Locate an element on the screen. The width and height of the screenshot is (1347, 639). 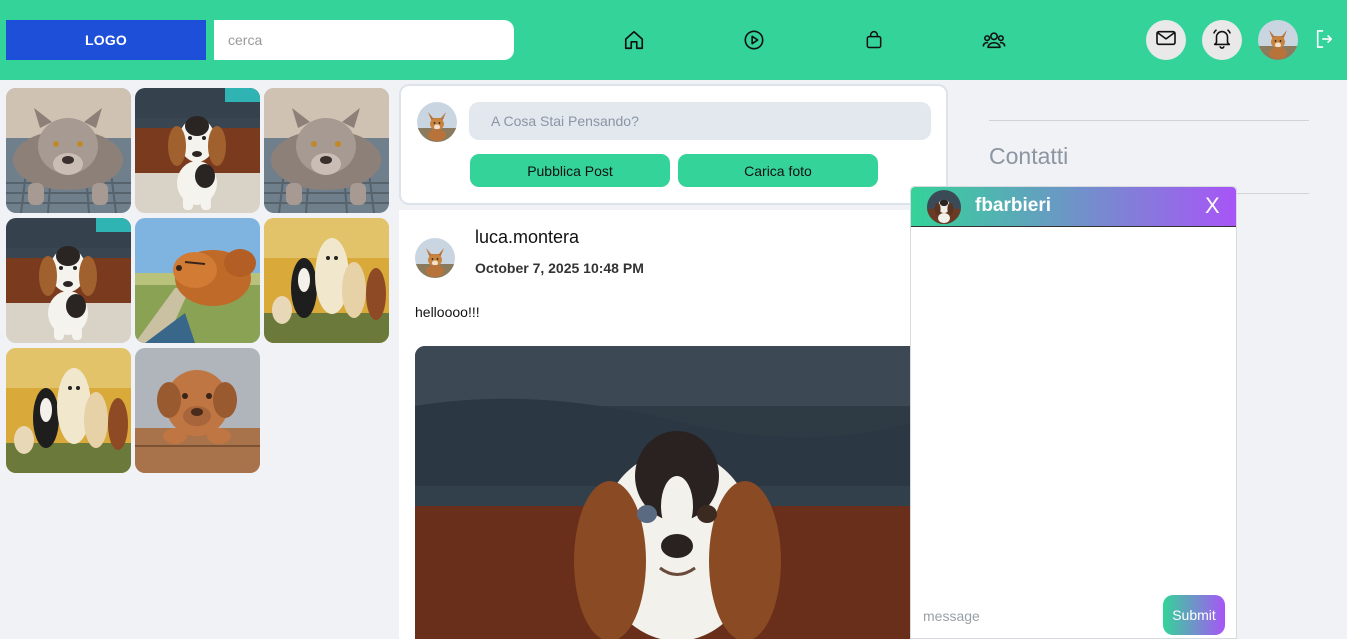
chat-submit-button: Submit is located at coordinates (1194, 615).